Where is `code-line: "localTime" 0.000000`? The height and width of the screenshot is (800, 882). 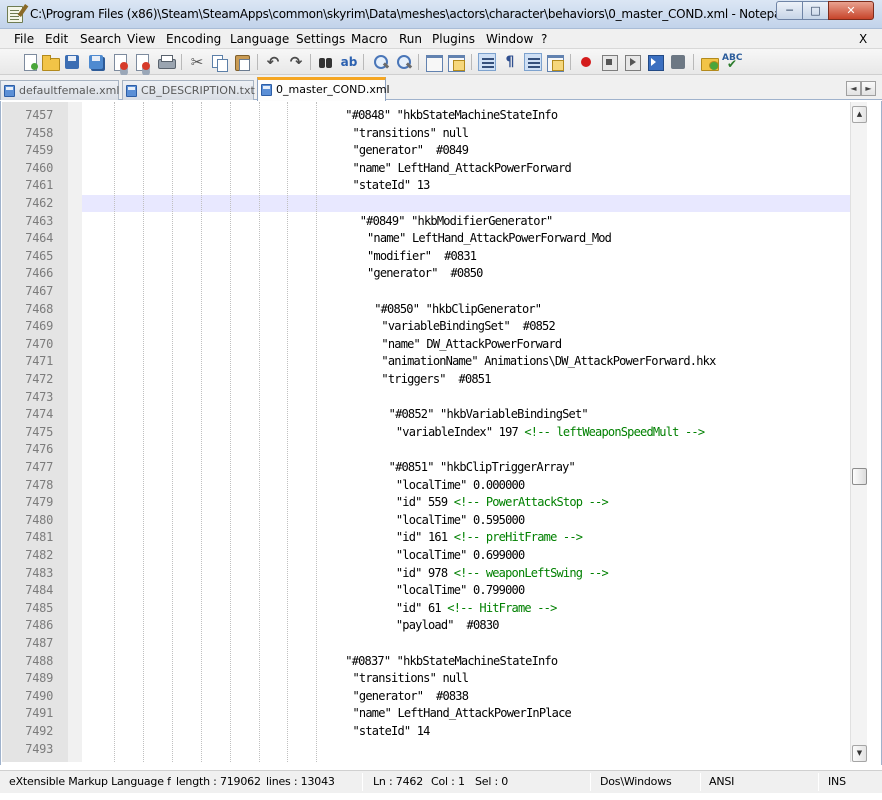 code-line: "localTime" 0.000000 is located at coordinates (460, 485).